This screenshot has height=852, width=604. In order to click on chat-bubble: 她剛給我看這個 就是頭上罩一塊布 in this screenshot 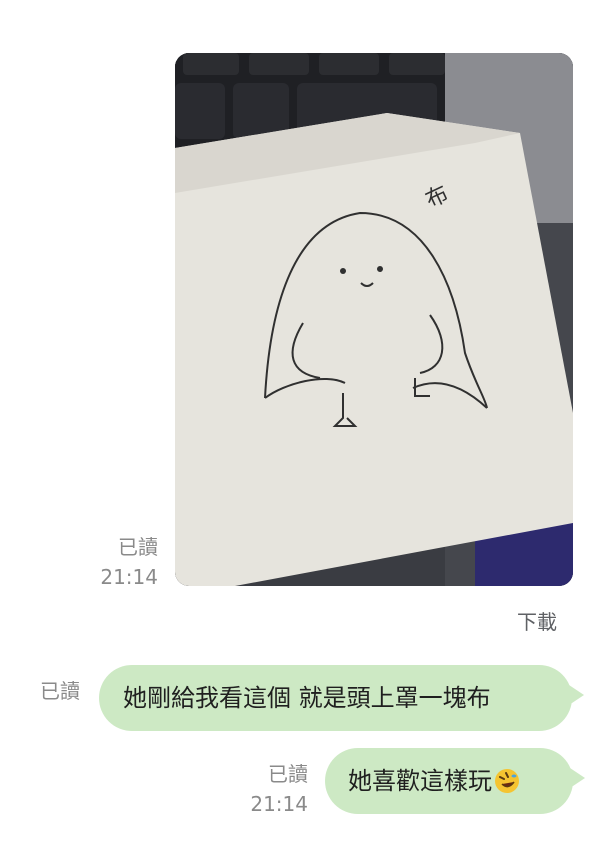, I will do `click(341, 698)`.